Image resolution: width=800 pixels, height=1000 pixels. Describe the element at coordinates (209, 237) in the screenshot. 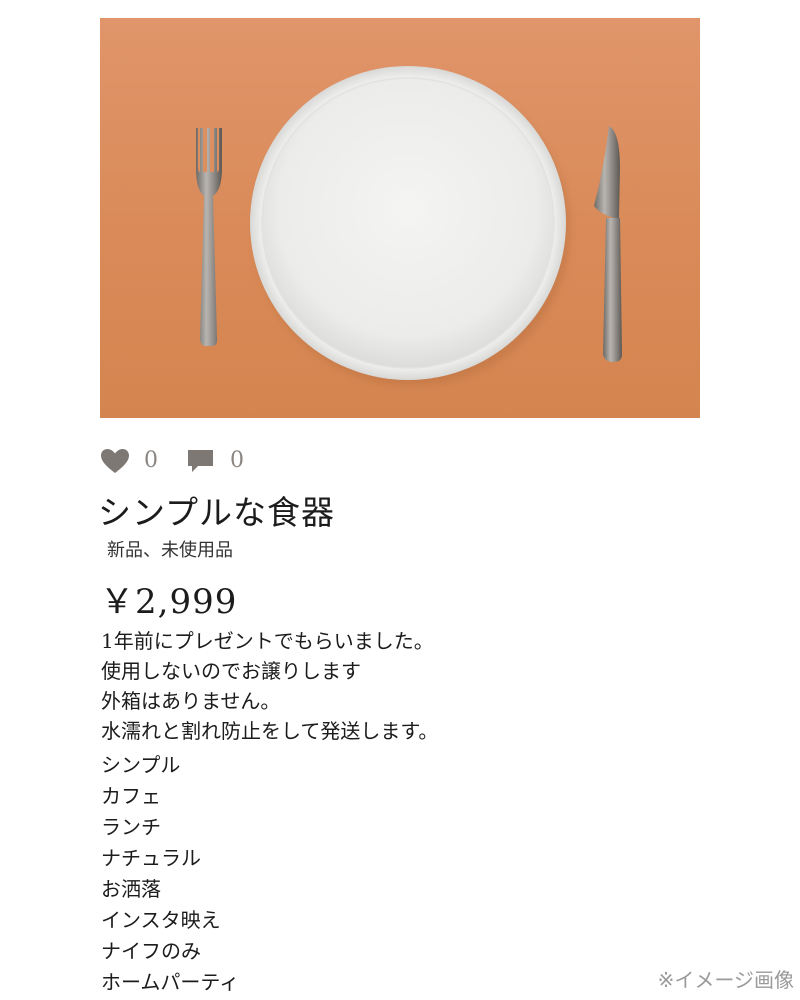

I see `fork-icon` at that location.